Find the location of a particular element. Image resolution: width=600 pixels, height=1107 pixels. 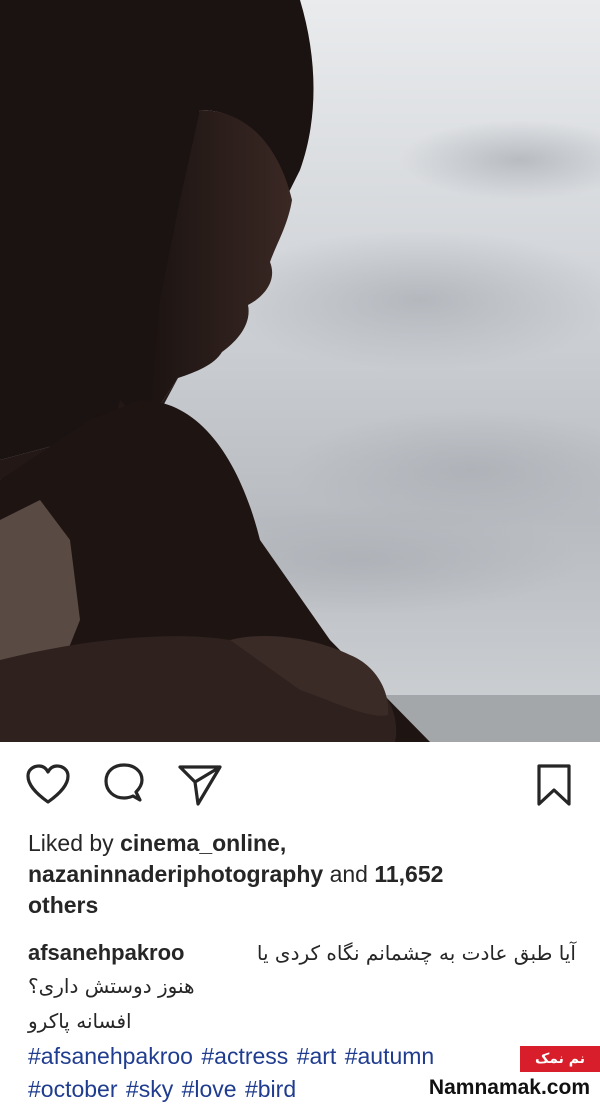

save-button is located at coordinates (554, 785).